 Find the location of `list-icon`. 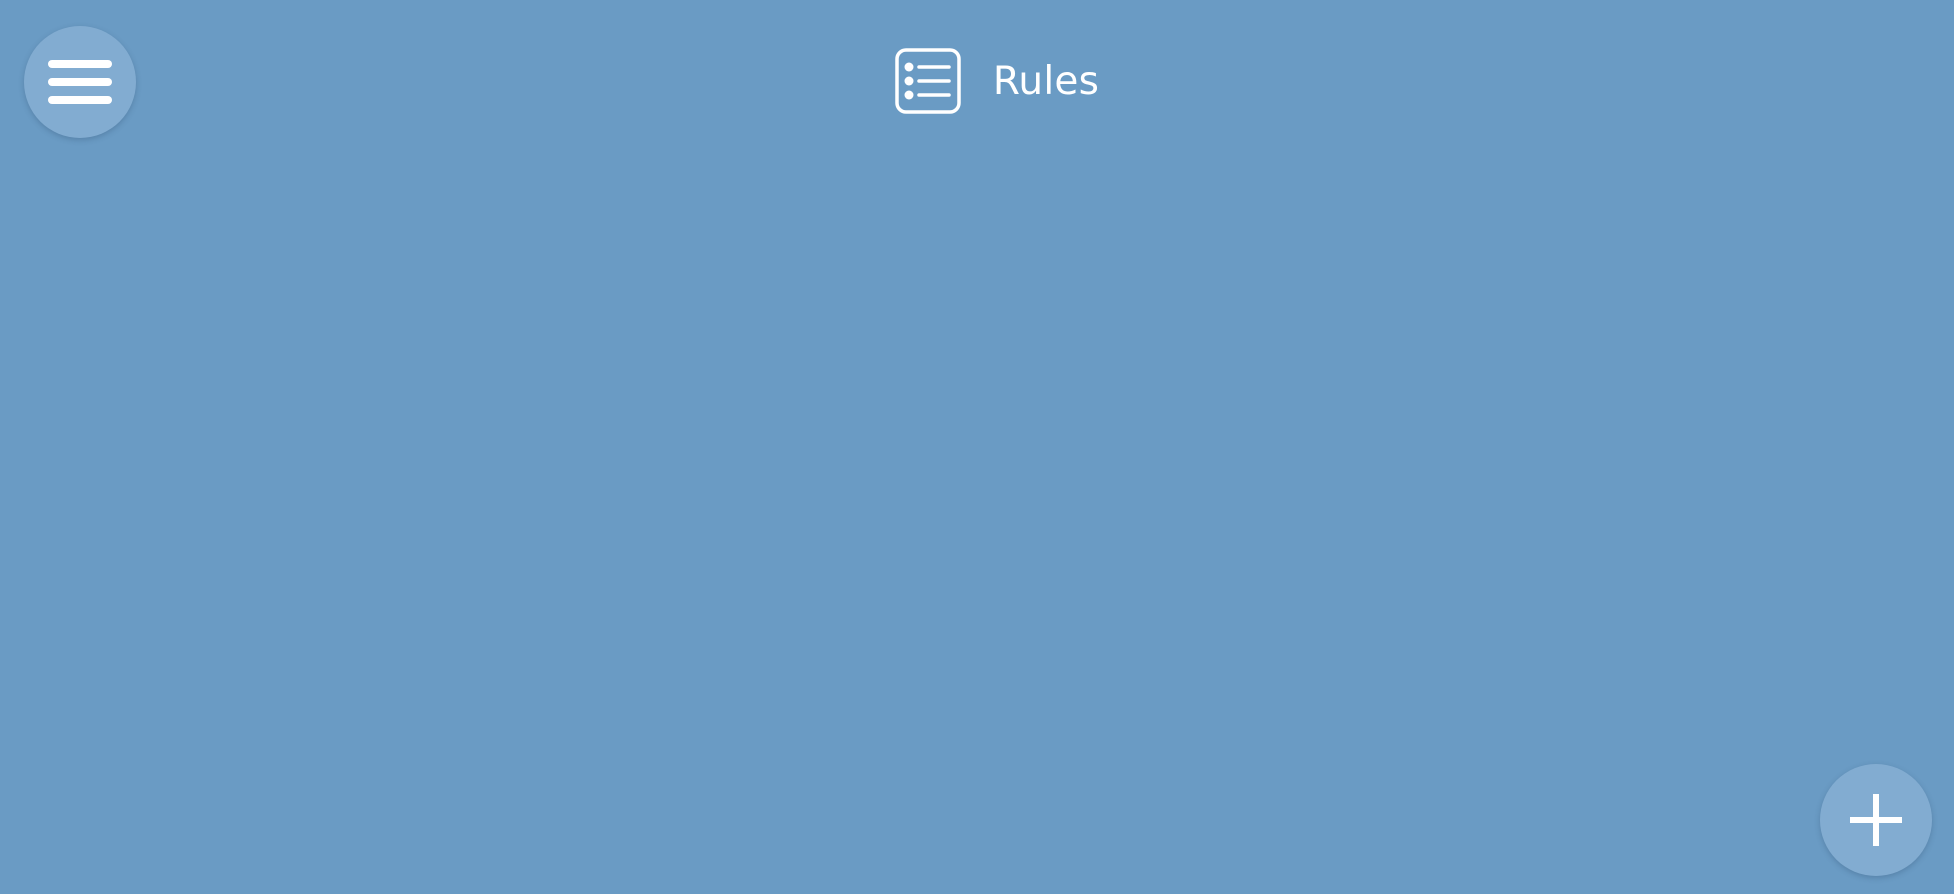

list-icon is located at coordinates (928, 81).